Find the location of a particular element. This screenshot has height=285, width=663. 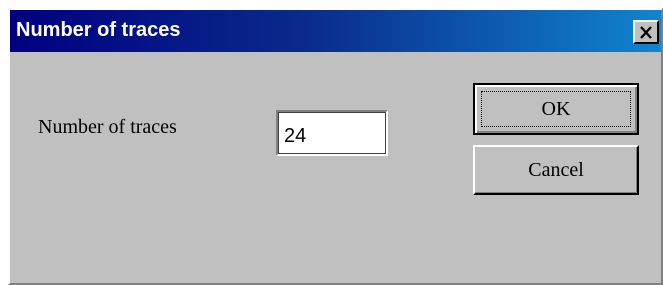

ok-label: OK is located at coordinates (556, 108).